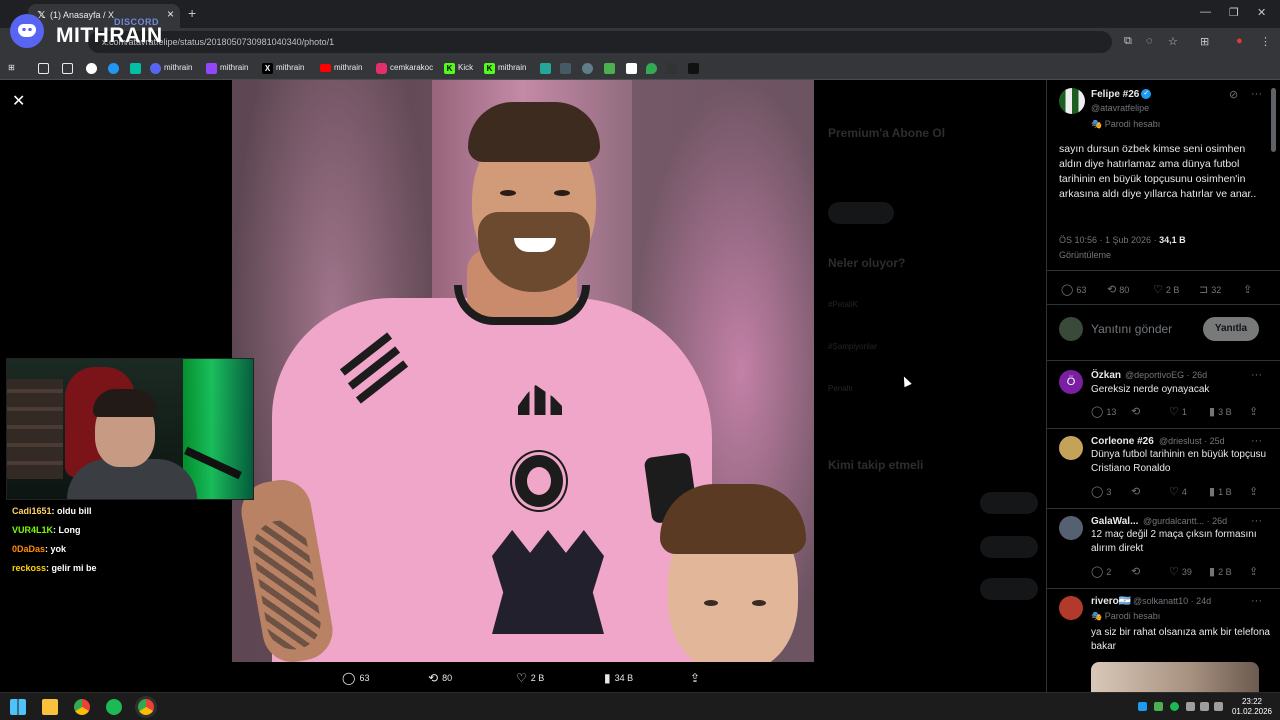 This screenshot has height=720, width=1280. What do you see at coordinates (1220, 491) in the screenshot?
I see `views-stat: ▮ 1 B` at bounding box center [1220, 491].